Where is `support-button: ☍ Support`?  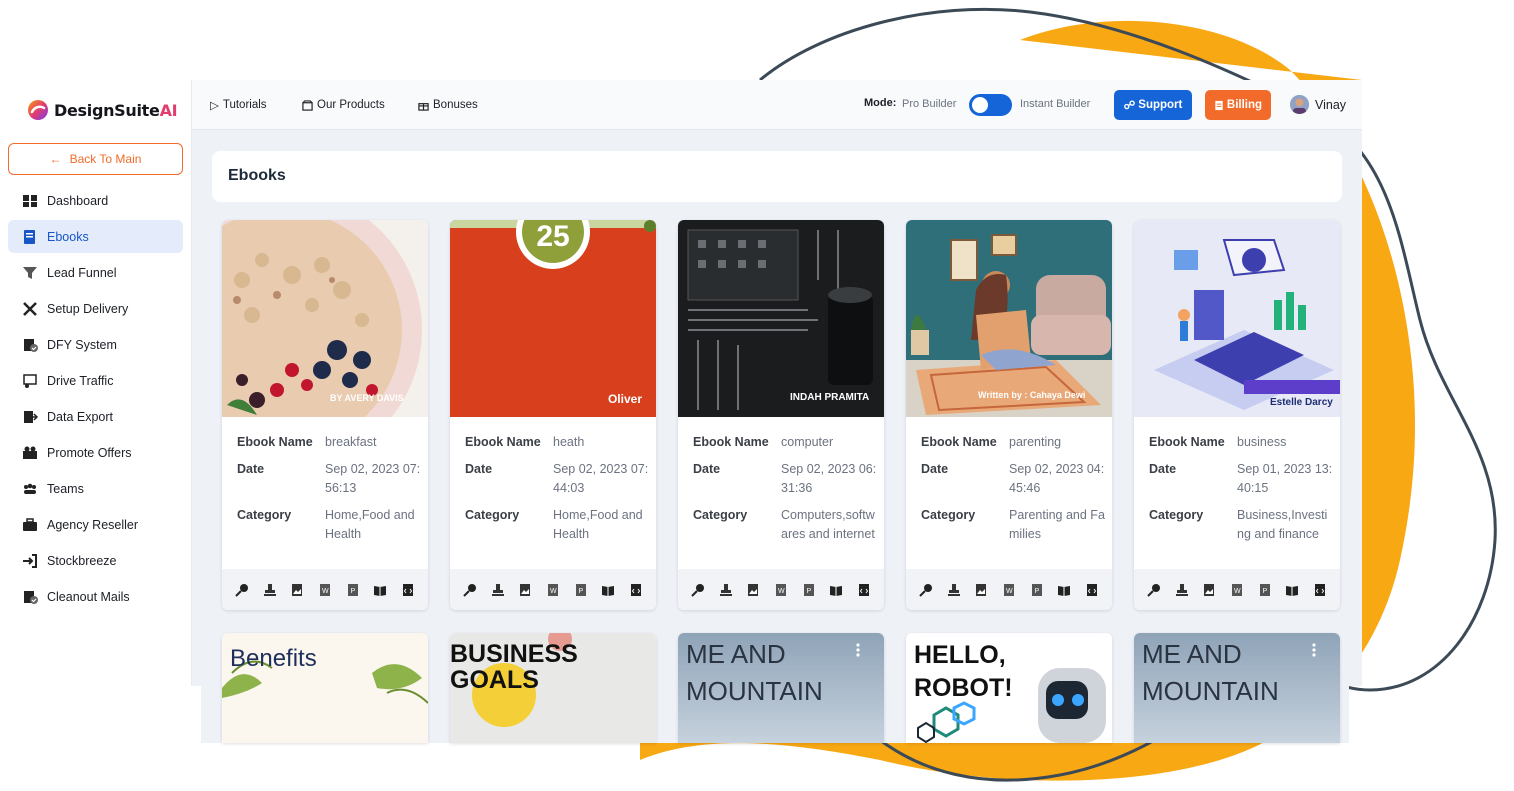
support-button: ☍ Support is located at coordinates (1153, 105).